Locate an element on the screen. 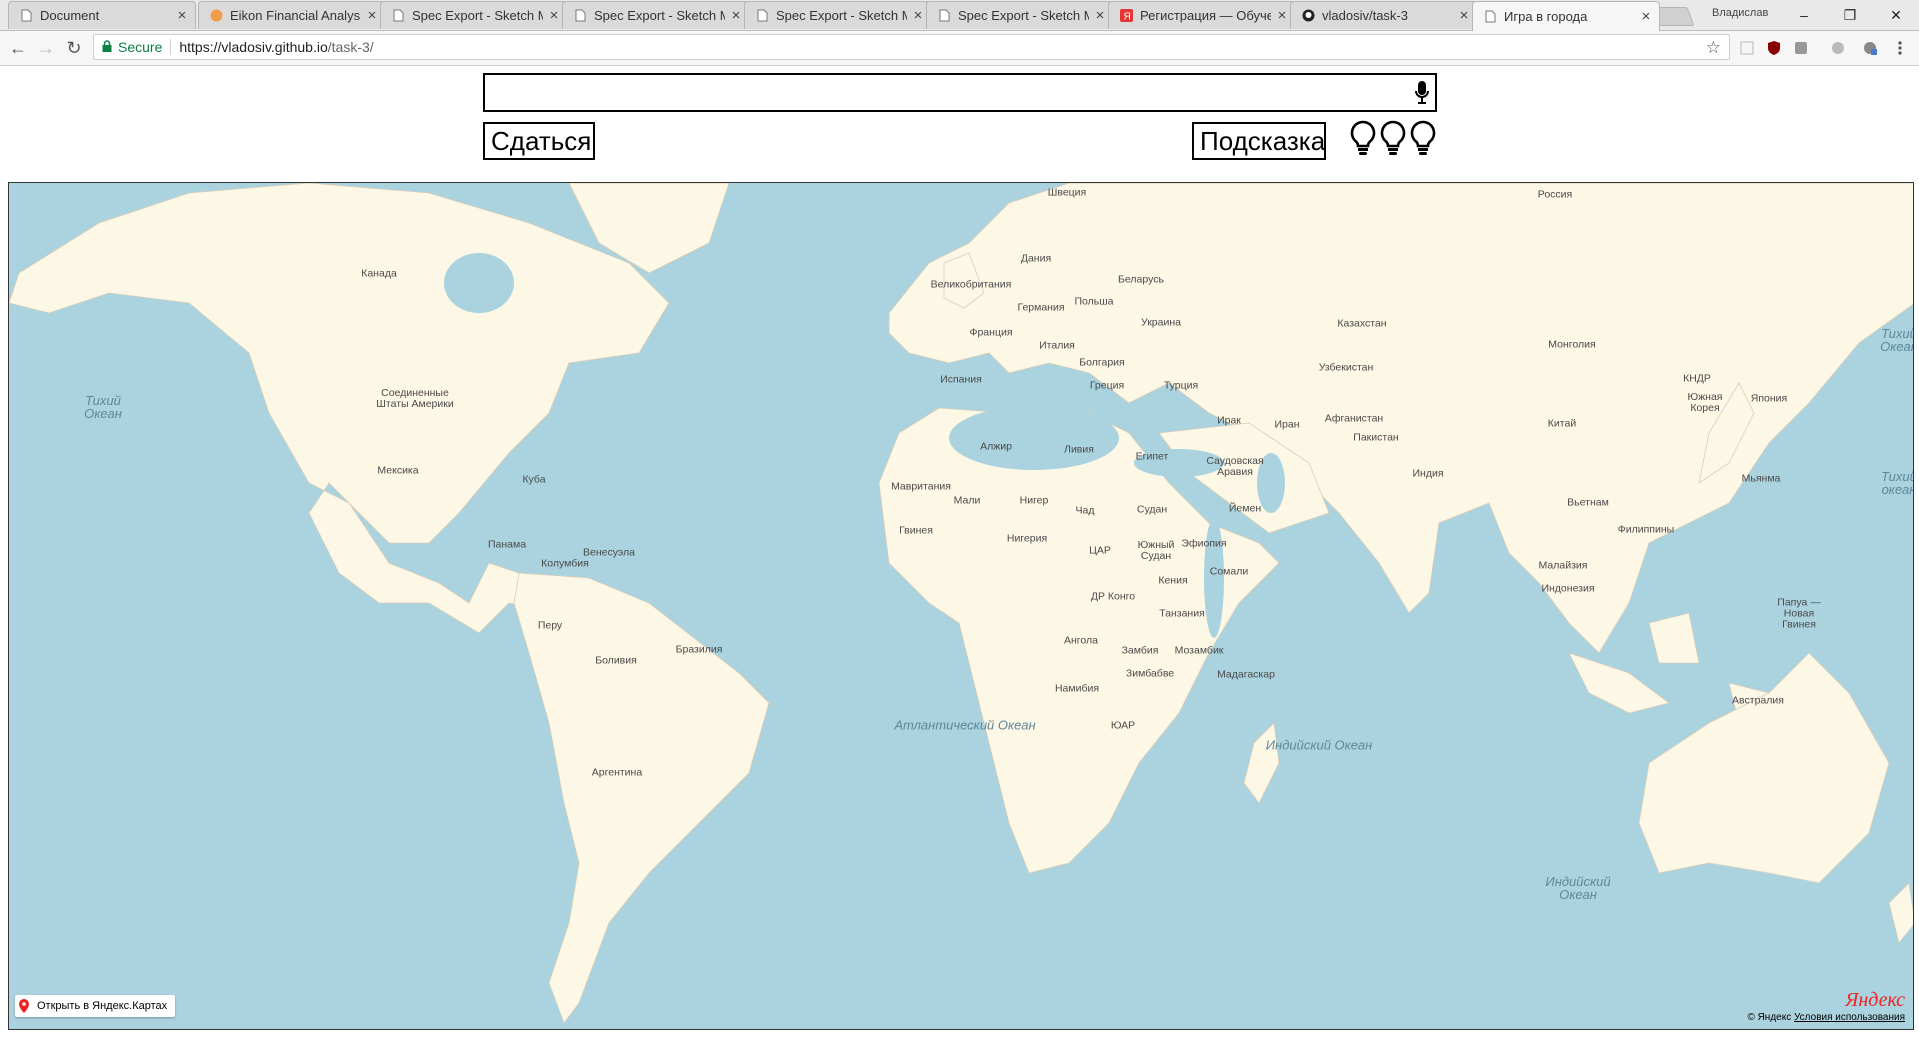 The width and height of the screenshot is (1919, 1040). tab-title: Spec Export - Sketch M is located at coordinates (659, 15).